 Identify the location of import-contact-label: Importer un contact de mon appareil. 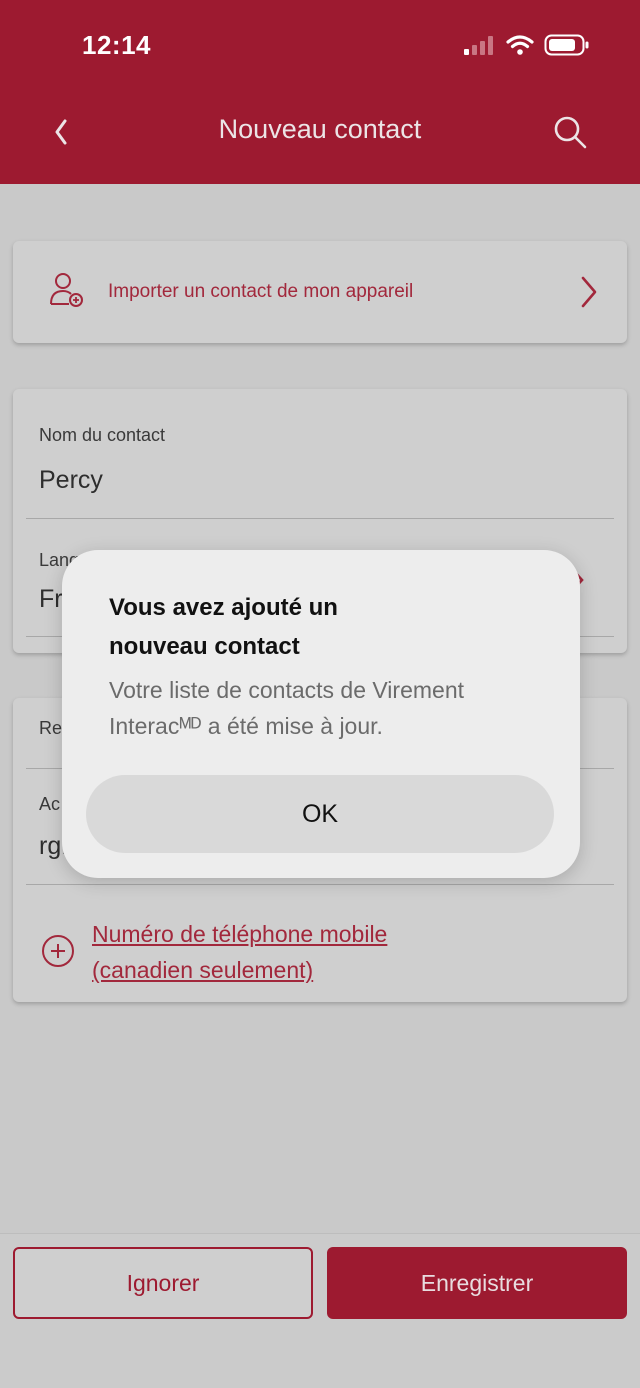
(261, 291).